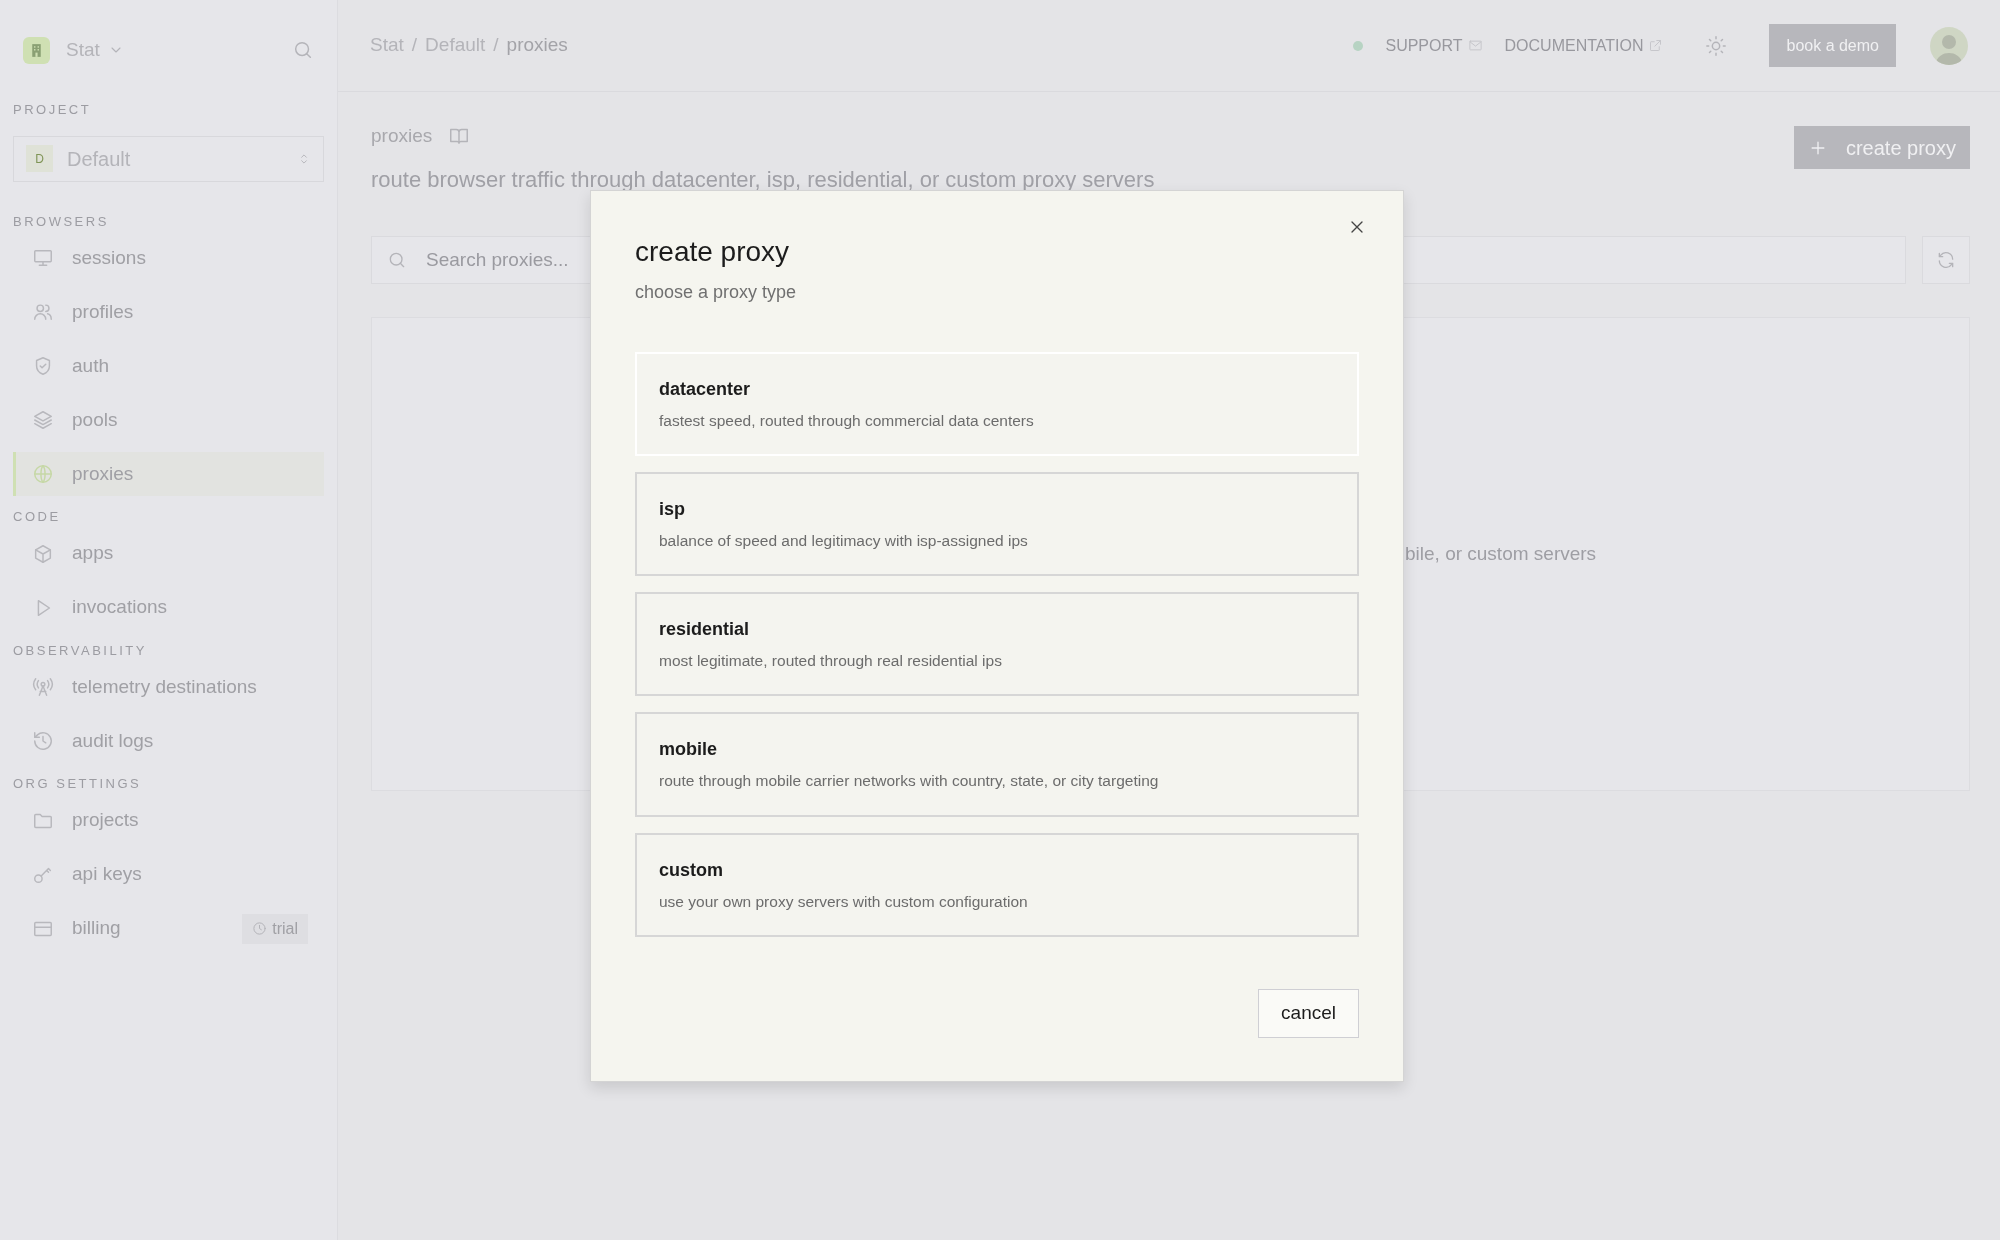  Describe the element at coordinates (78, 784) in the screenshot. I see `section-label: ORG SETTINGS` at that location.